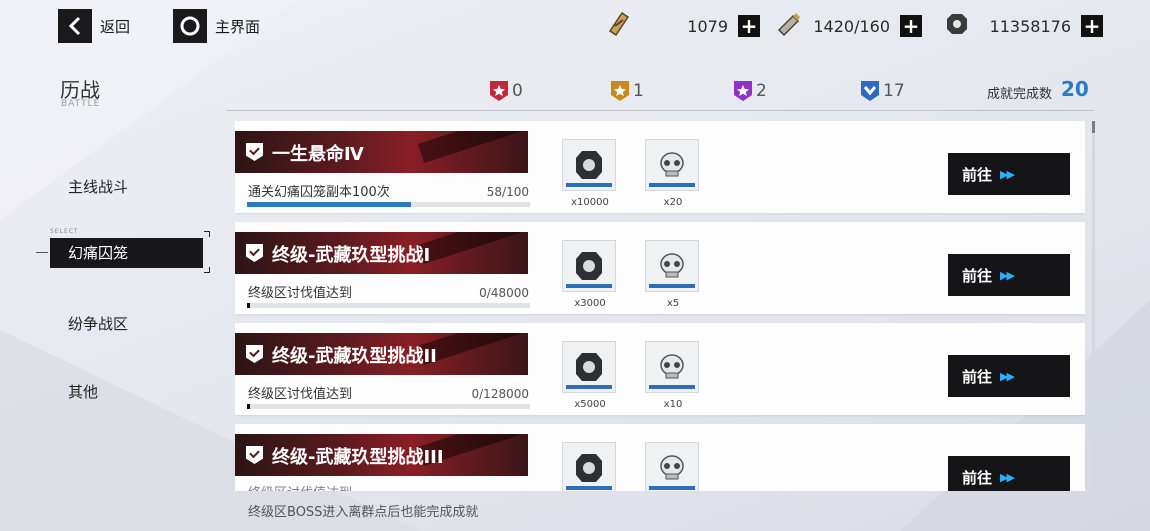 This screenshot has width=1150, height=531. I want to click on reward-qty: x5000, so click(590, 404).